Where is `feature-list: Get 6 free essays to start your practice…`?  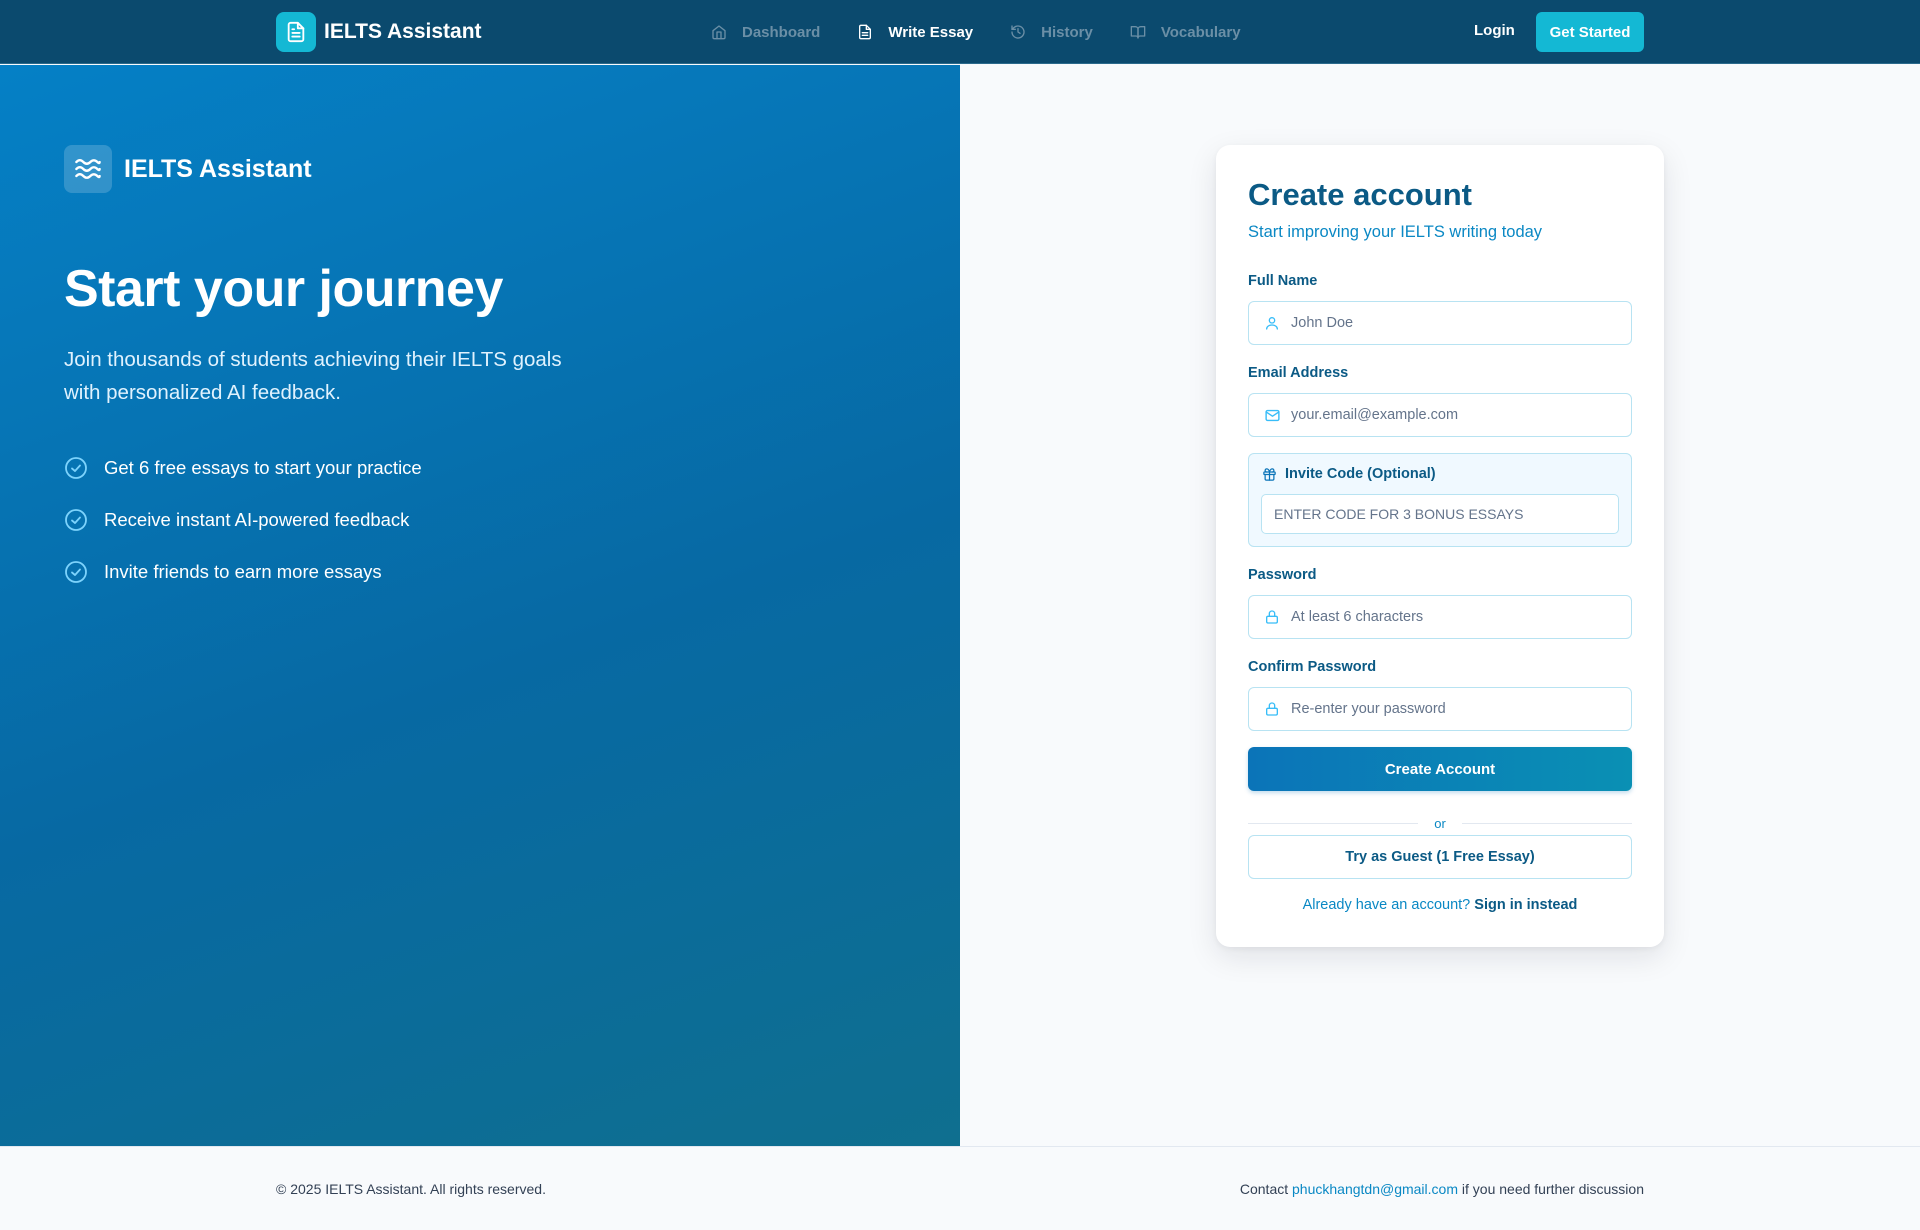 feature-list: Get 6 free essays to start your practice… is located at coordinates (243, 531).